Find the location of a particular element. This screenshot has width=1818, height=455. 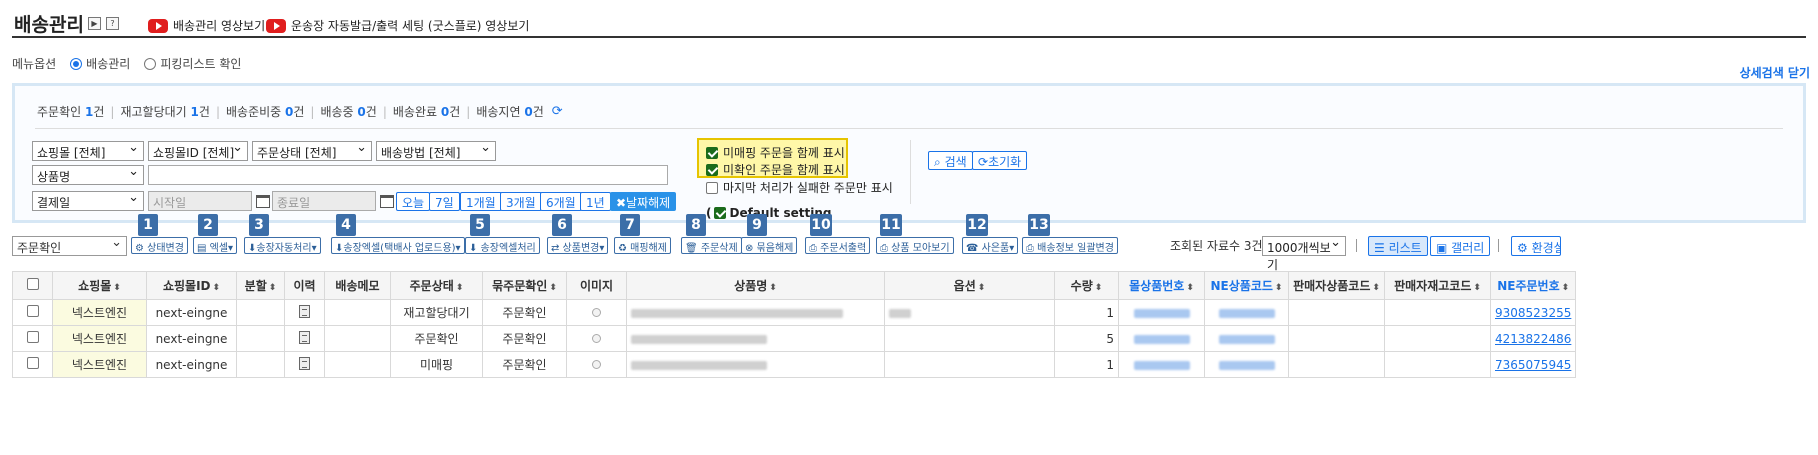

list-view-button: ☰ 리스트 is located at coordinates (1398, 246).